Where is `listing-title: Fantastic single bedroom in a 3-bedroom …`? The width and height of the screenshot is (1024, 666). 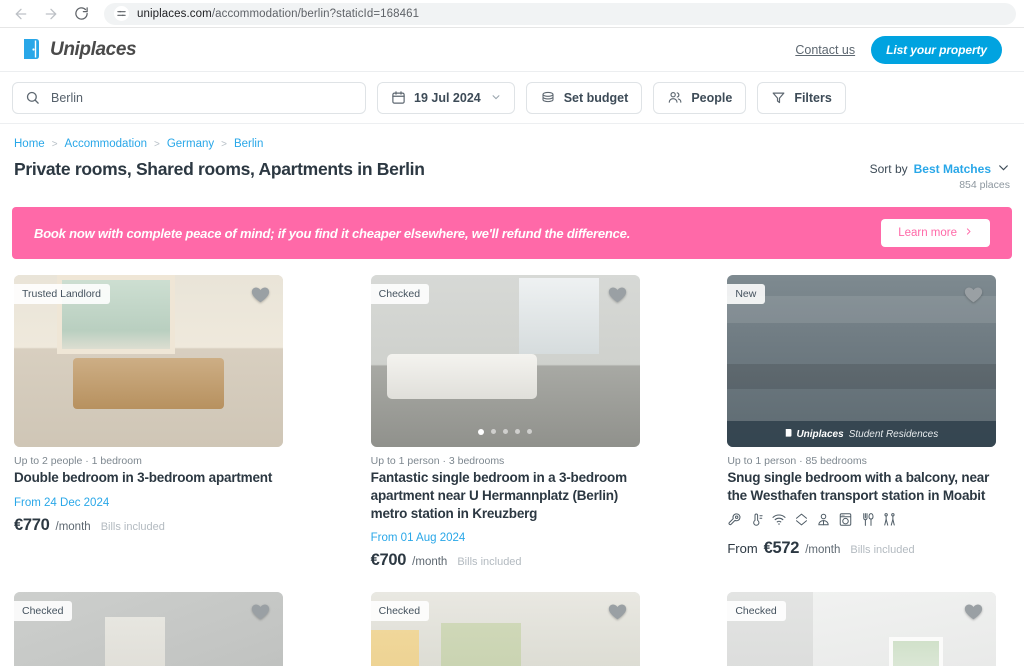 listing-title: Fantastic single bedroom in a 3-bedroom … is located at coordinates (505, 495).